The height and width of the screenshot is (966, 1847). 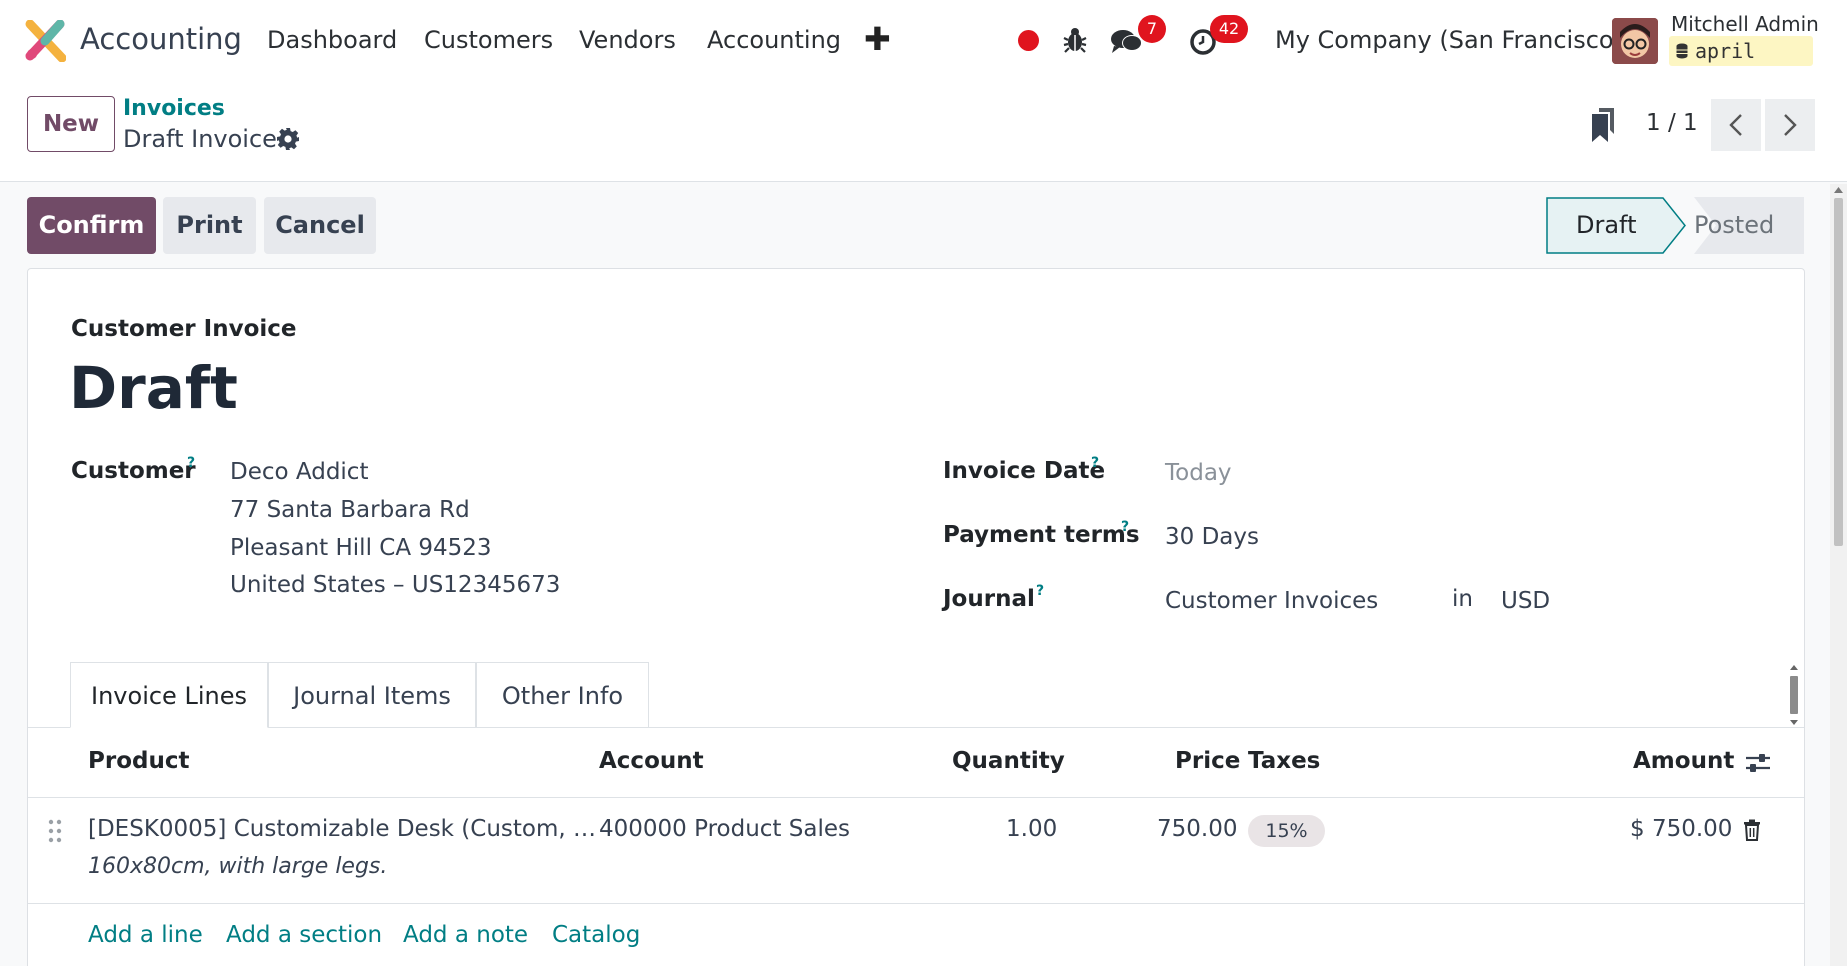 What do you see at coordinates (237, 866) in the screenshot?
I see `line-description: 160x80cm, with large legs.` at bounding box center [237, 866].